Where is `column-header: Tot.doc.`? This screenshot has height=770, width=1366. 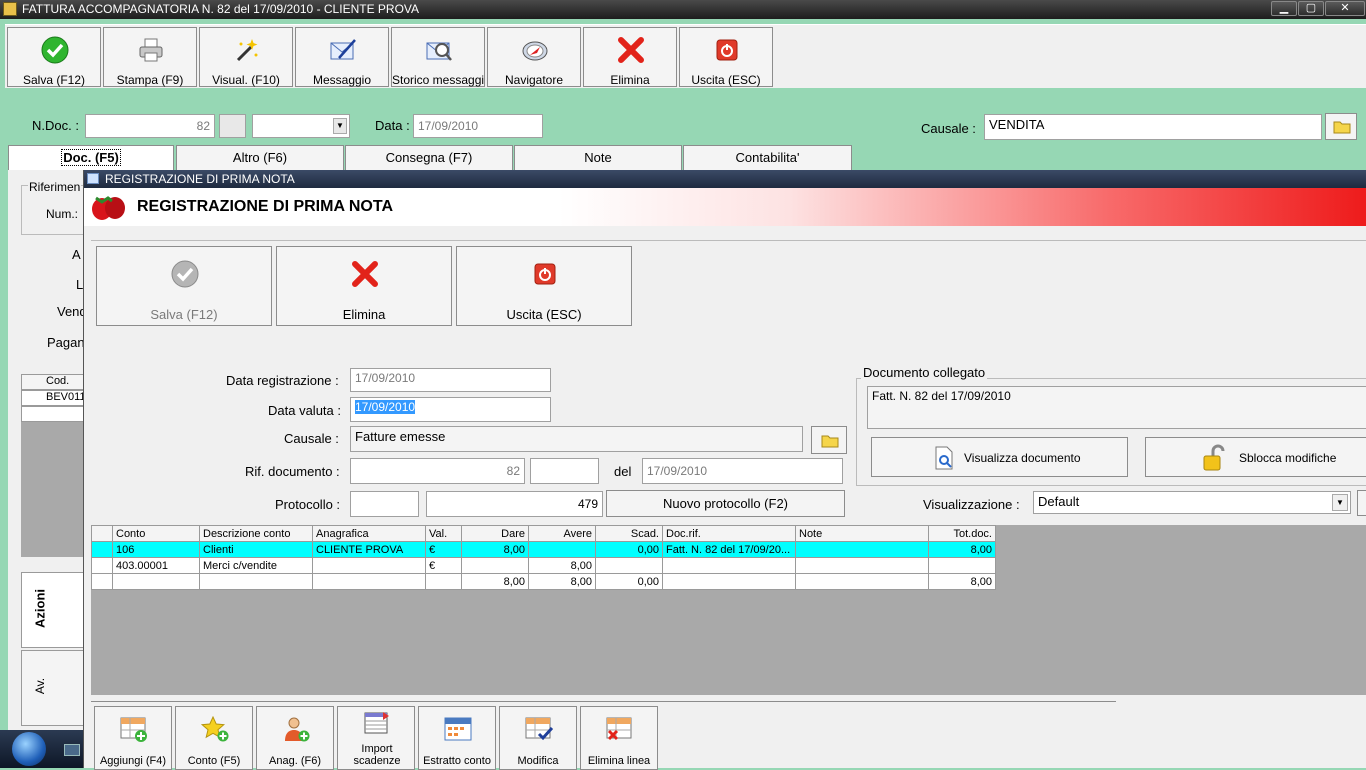
column-header: Tot.doc. is located at coordinates (962, 533).